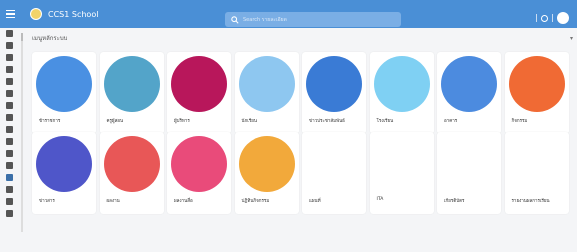  I want to click on menu-card-label: กิจกรรม, so click(519, 121).